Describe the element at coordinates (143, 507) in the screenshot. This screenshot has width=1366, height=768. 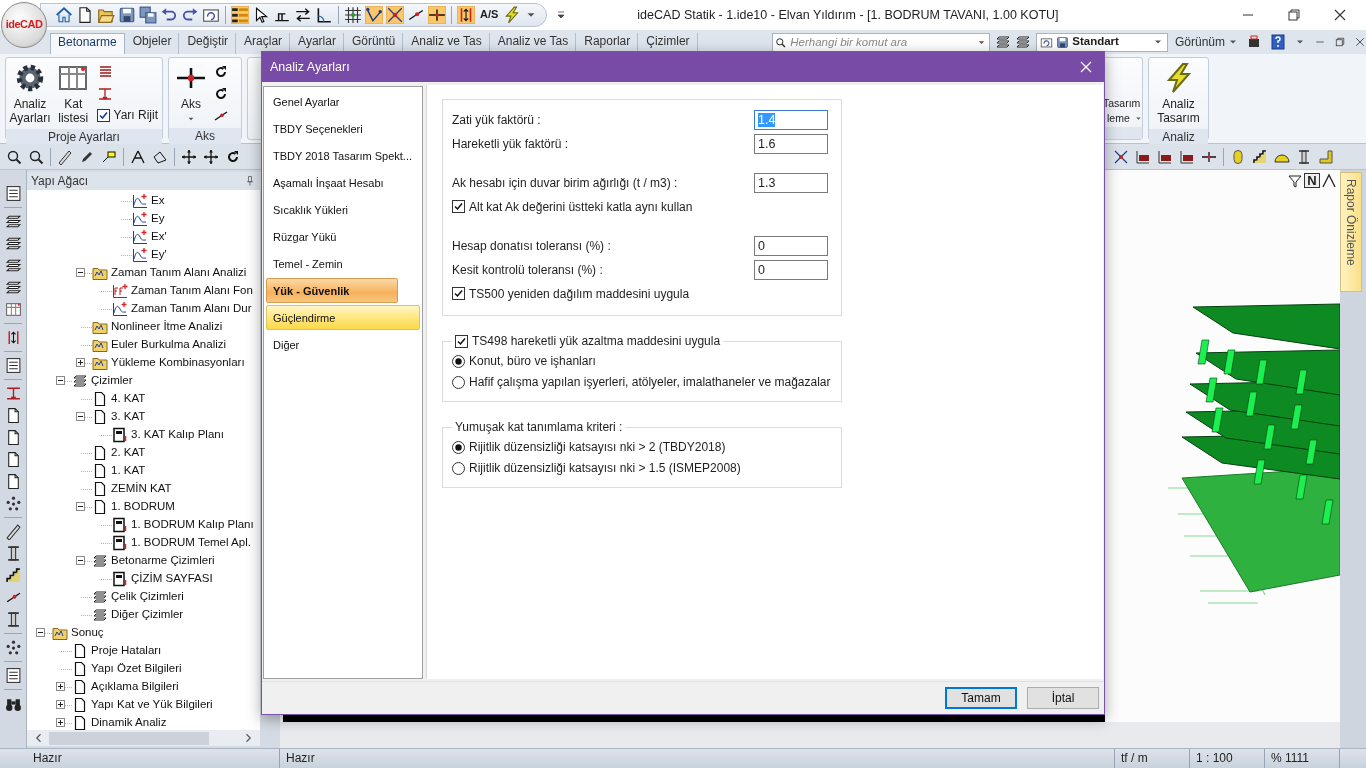
I see `tree-item: 1. BODRUM` at that location.